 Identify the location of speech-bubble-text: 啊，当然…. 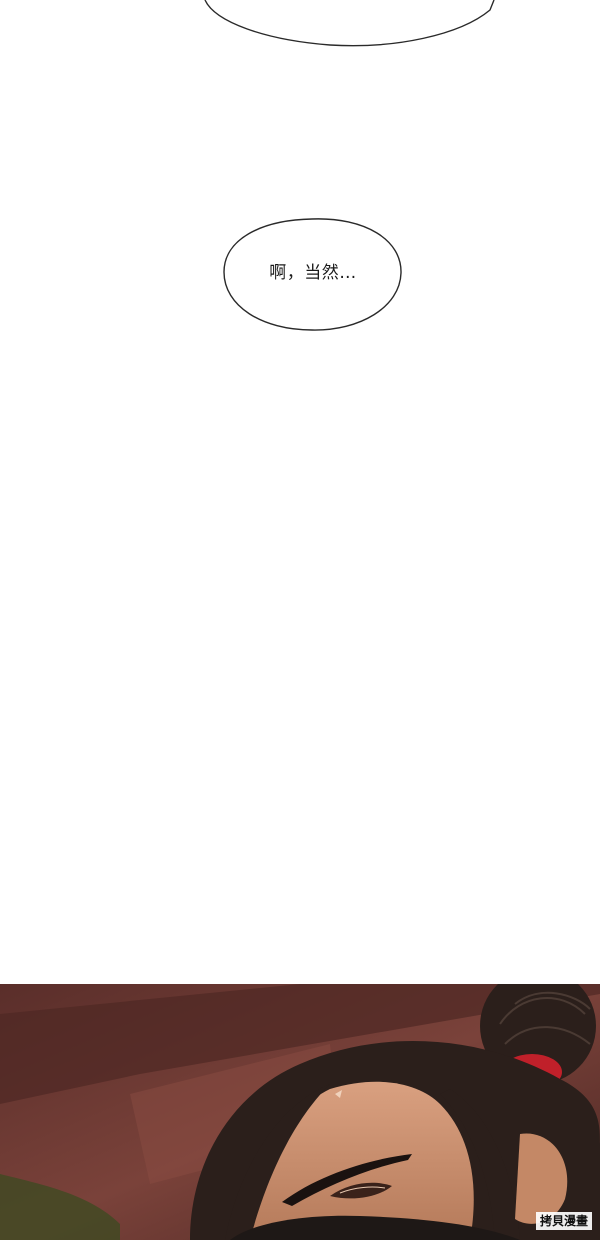
(313, 273).